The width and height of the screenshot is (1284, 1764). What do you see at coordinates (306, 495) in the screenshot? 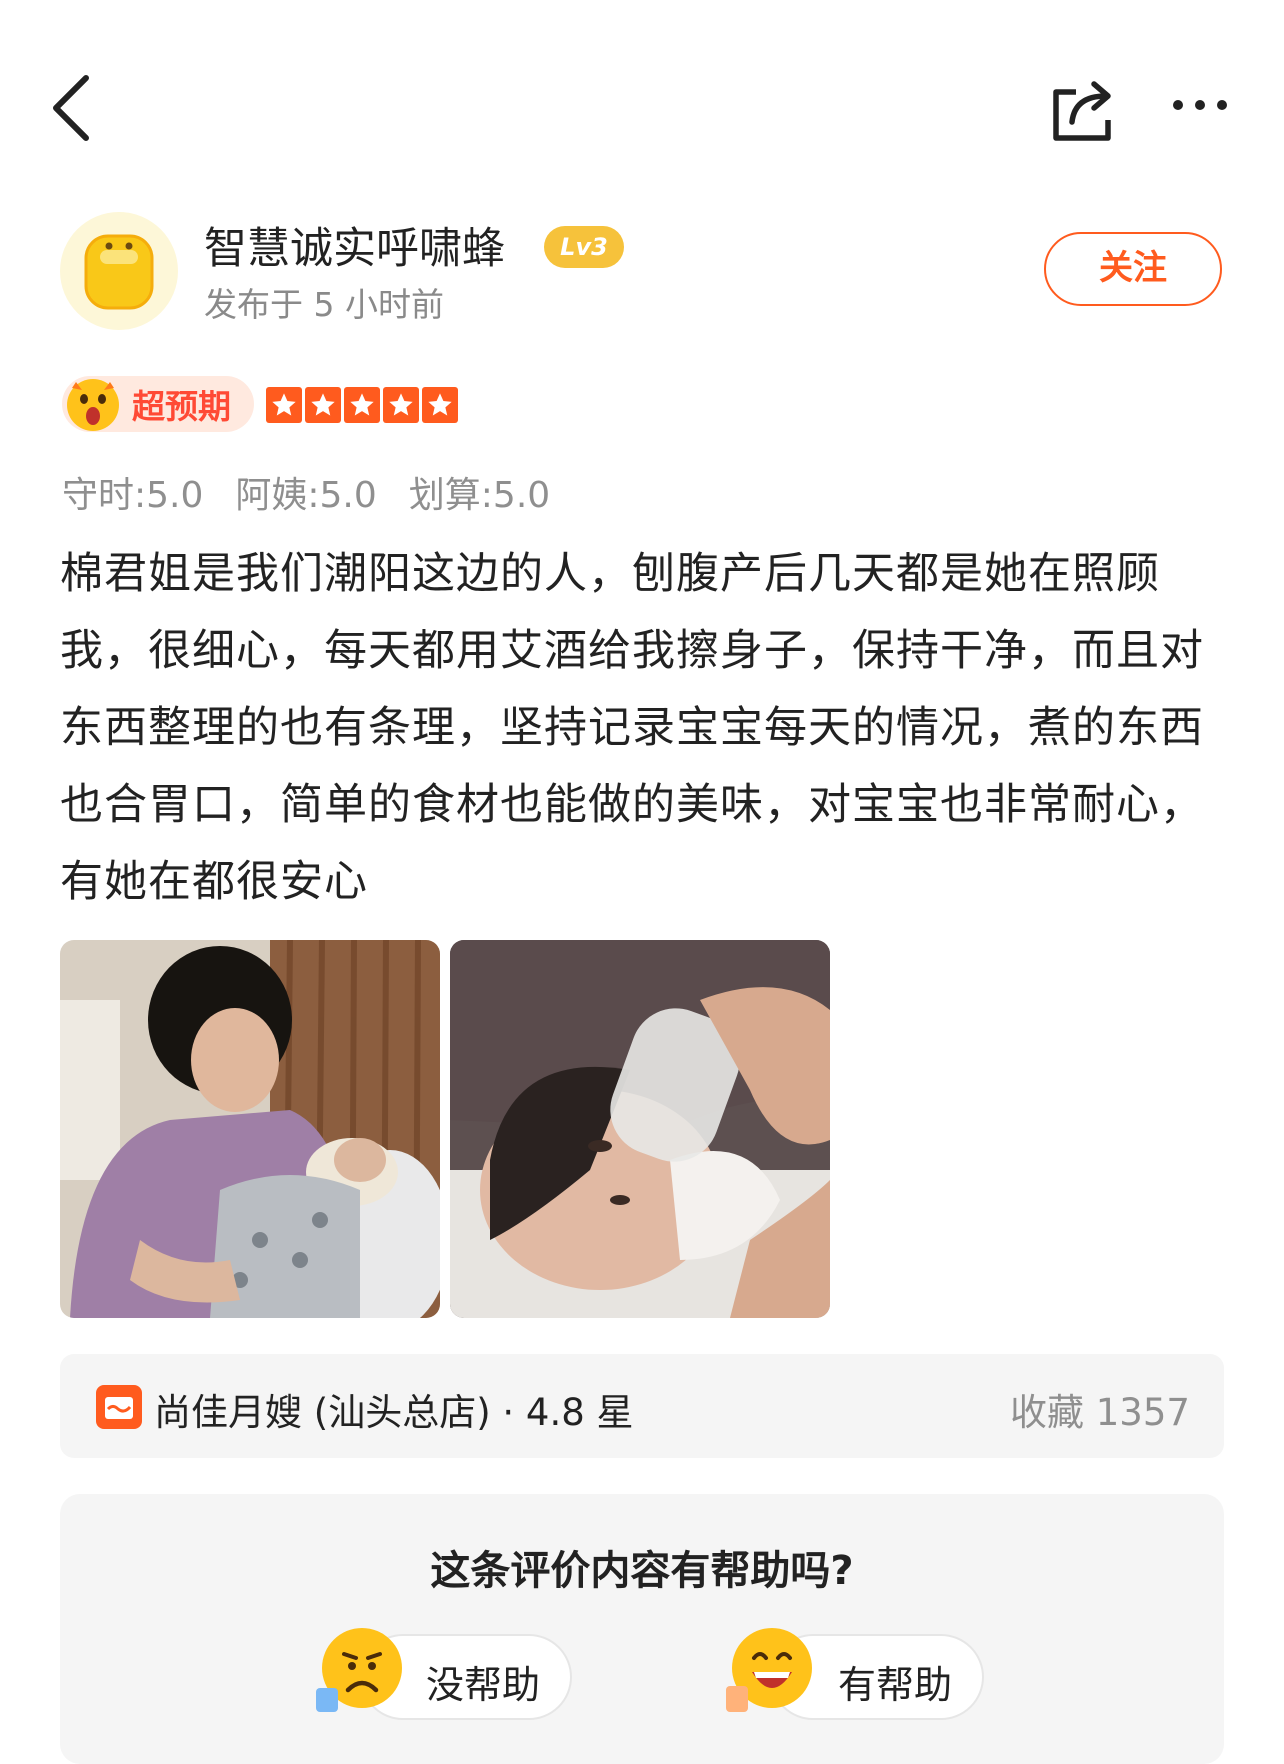
I see `sub-score-nanny: 阿姨:5.0` at bounding box center [306, 495].